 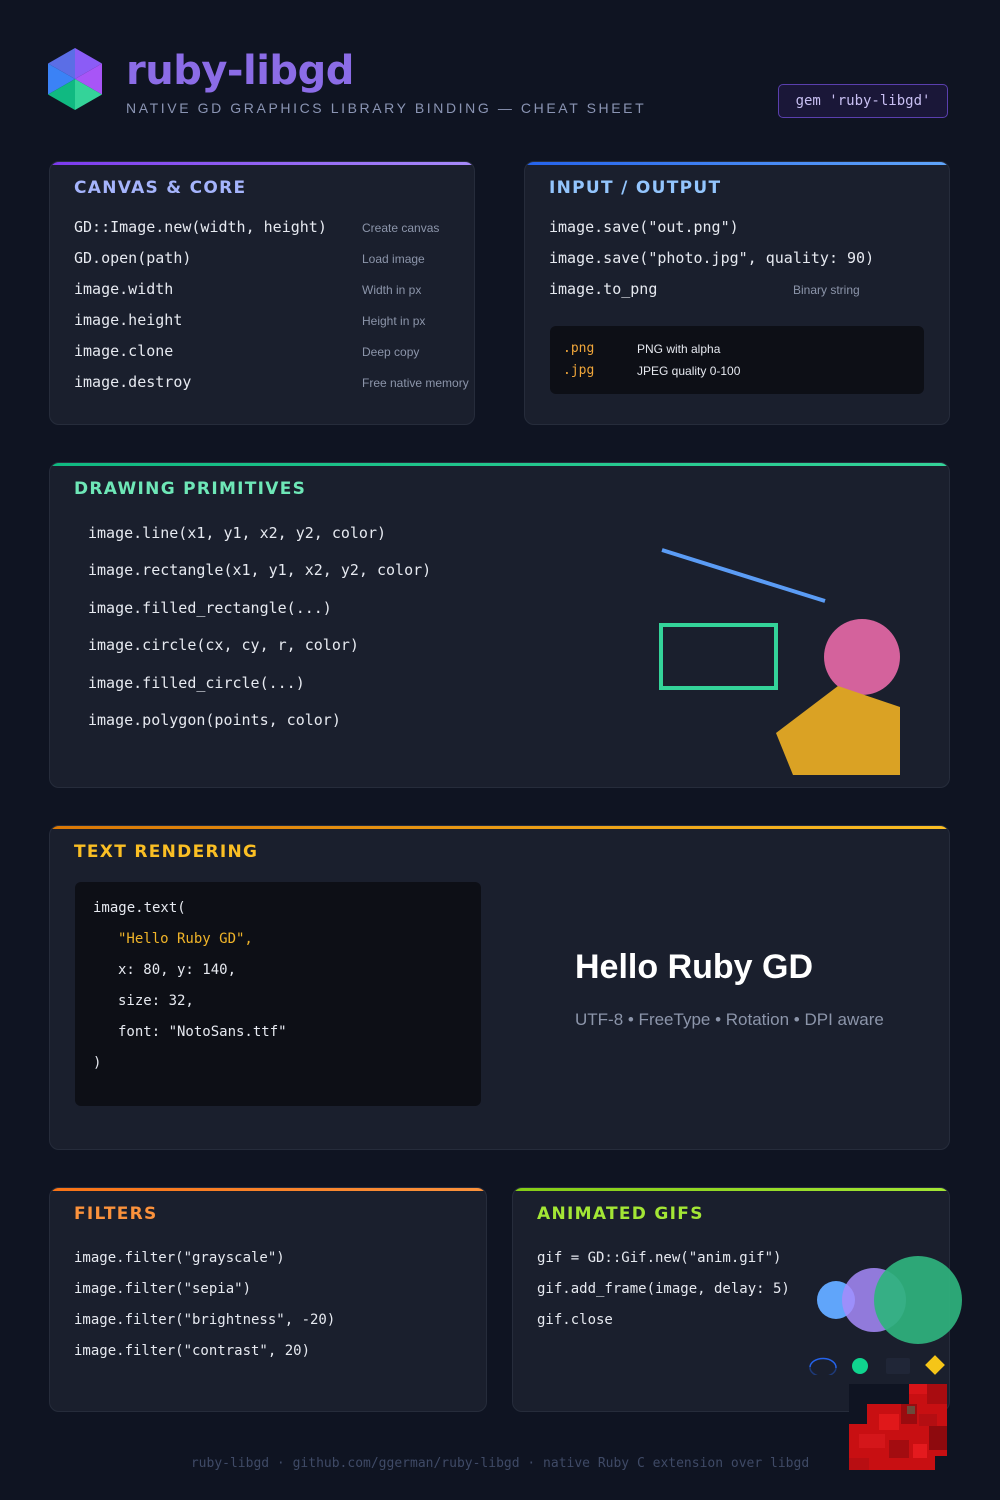 I want to click on rectangle-shape, so click(x=718, y=656).